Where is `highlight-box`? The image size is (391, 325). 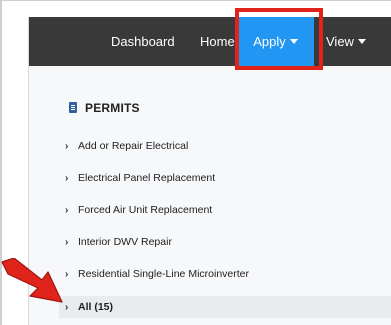 highlight-box is located at coordinates (279, 39).